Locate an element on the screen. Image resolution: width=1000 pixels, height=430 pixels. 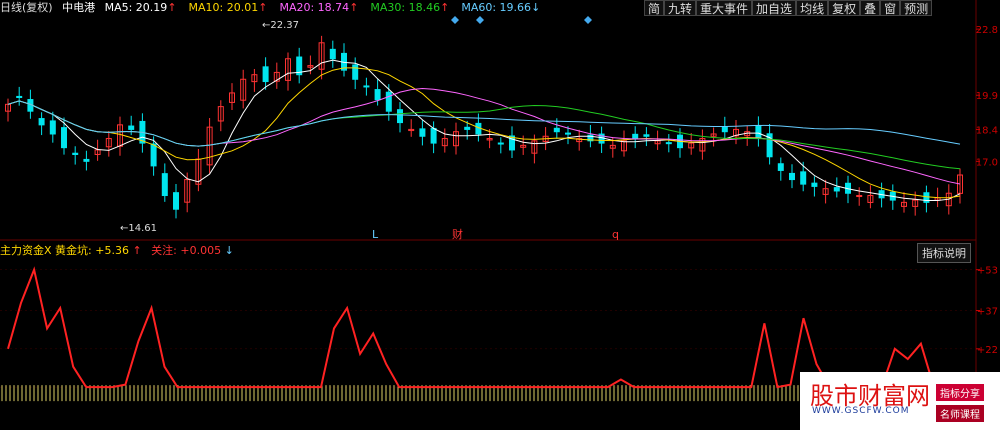
indicator-main-label: 主力资金X 黄金坑: +5.36 is located at coordinates (64, 250).